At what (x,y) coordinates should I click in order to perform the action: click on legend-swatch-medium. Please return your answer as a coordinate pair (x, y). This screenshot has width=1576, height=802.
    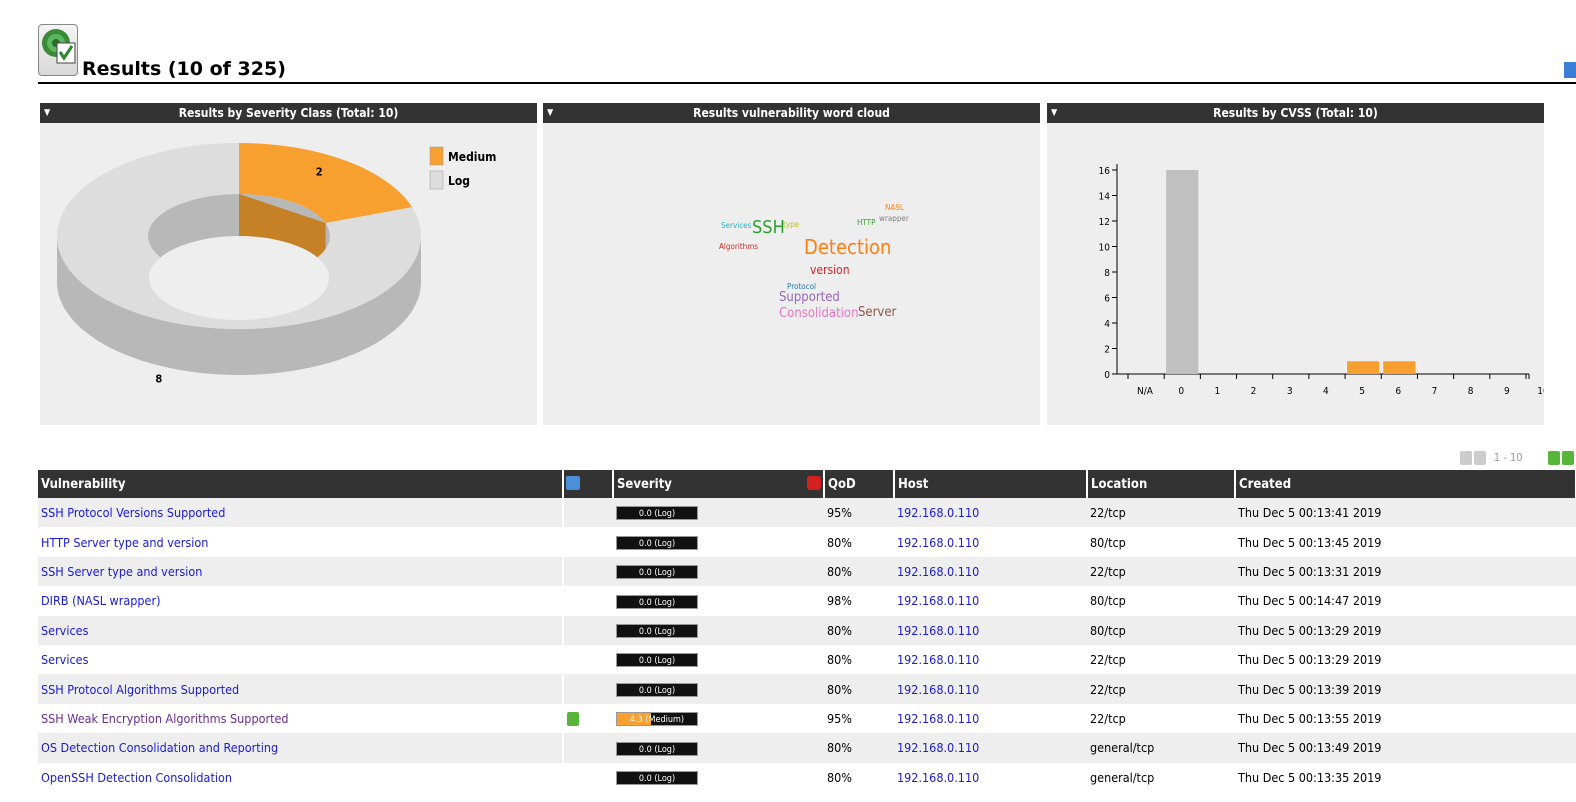
    Looking at the image, I should click on (436, 156).